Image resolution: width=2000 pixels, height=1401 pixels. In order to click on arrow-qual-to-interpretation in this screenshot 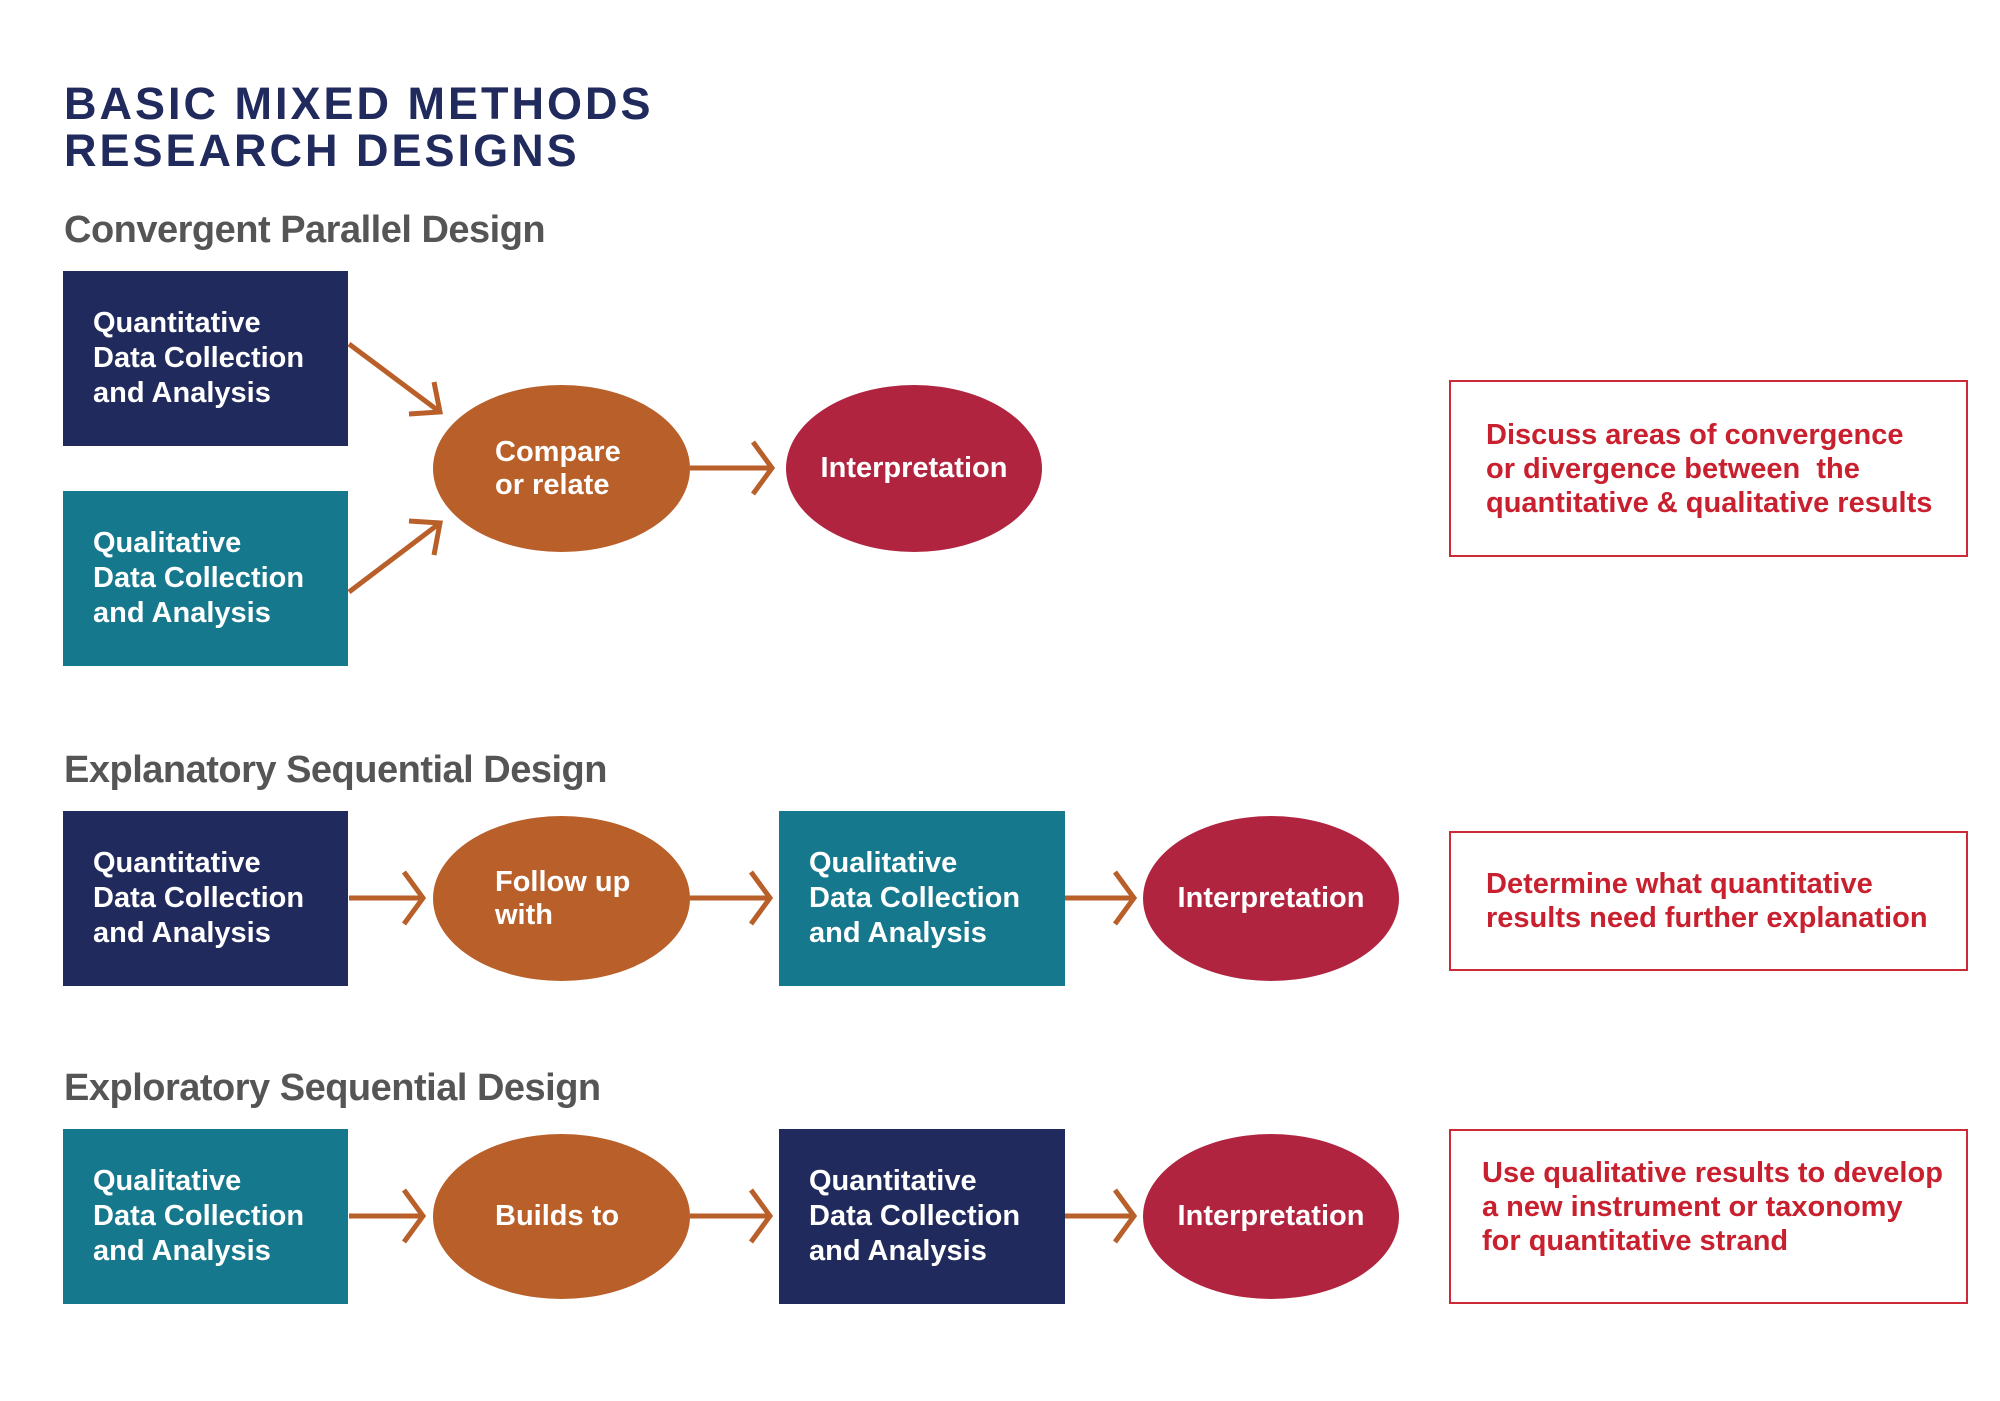, I will do `click(1101, 898)`.